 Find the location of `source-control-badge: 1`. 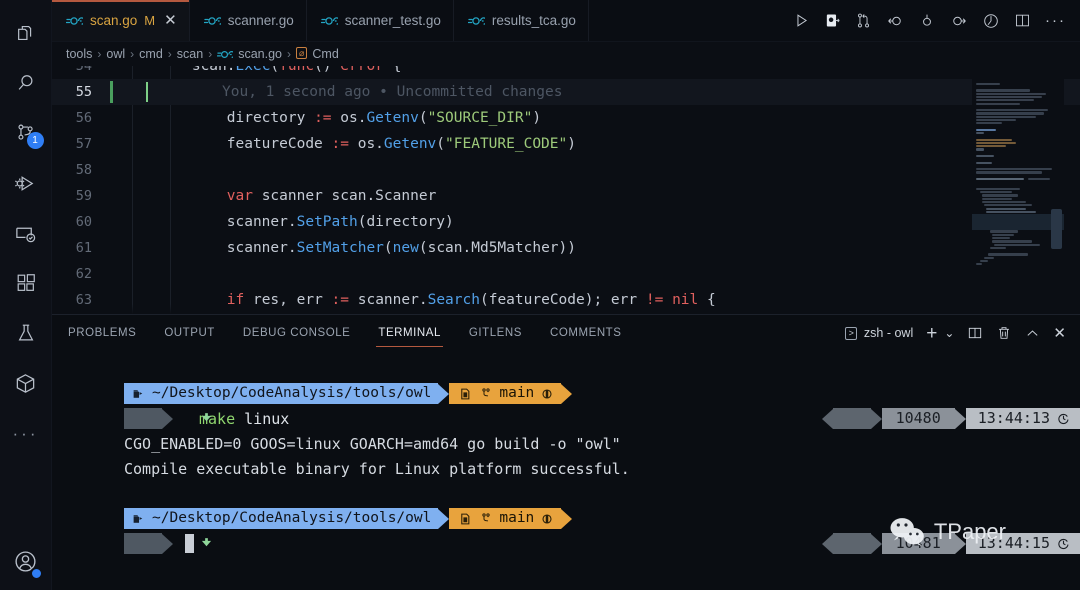

source-control-badge: 1 is located at coordinates (35, 140).